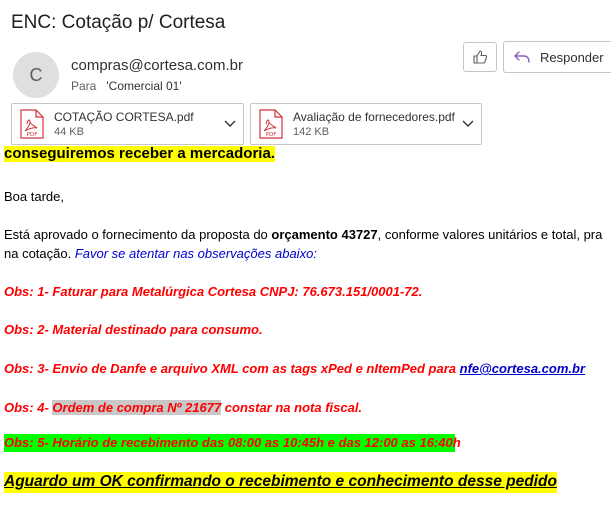 The image size is (615, 509). I want to click on attachment-size: 44 KB, so click(69, 132).